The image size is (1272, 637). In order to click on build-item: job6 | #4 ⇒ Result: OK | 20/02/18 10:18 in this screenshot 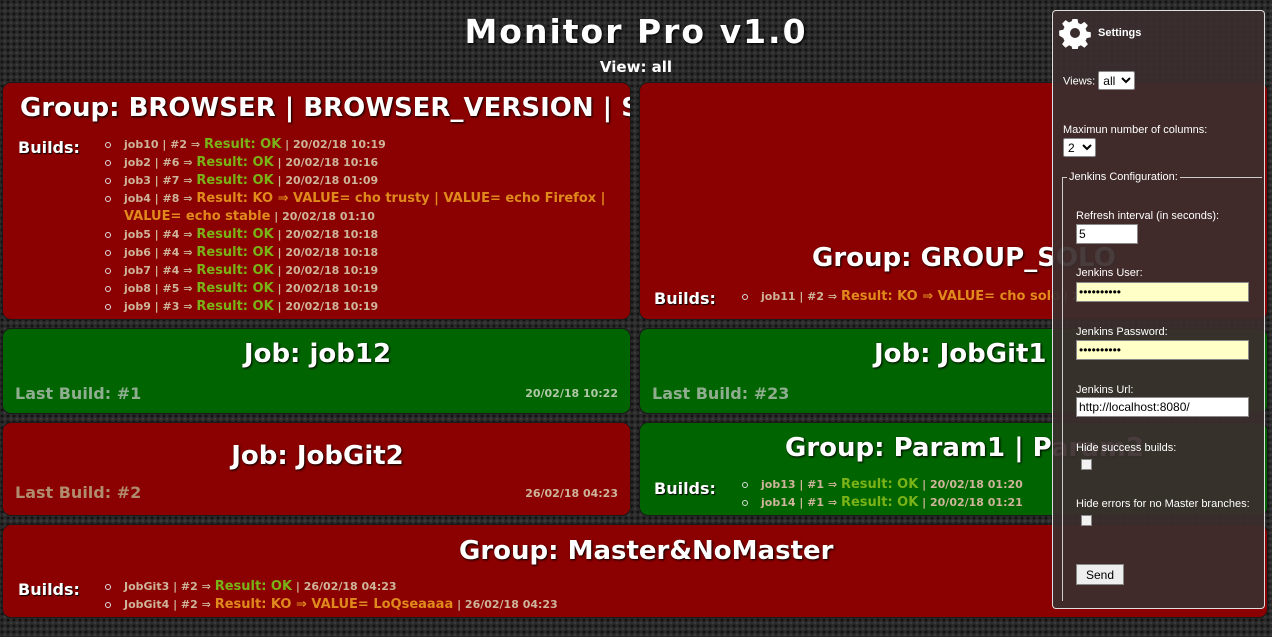, I will do `click(363, 253)`.